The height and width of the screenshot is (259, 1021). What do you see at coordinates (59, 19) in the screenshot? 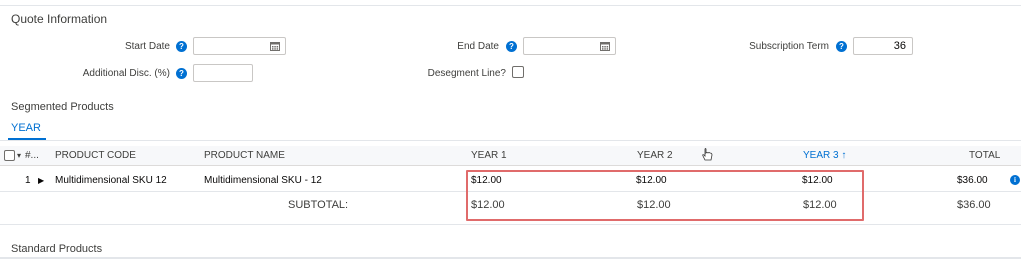
I see `section-title-quote-information: Quote Information` at bounding box center [59, 19].